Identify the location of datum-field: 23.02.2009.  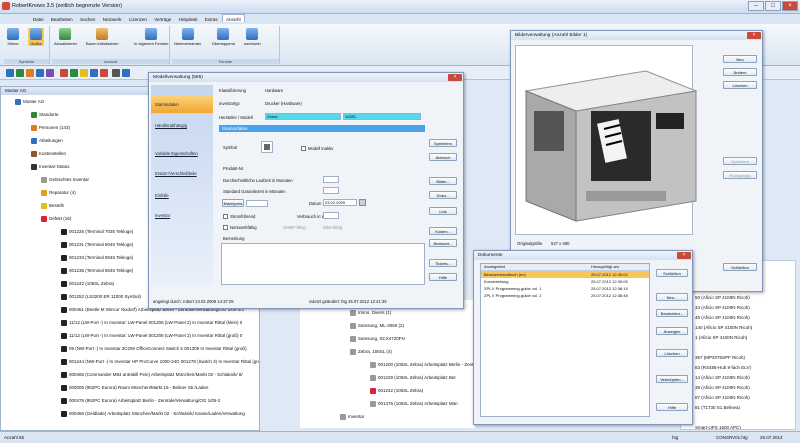
(340, 202).